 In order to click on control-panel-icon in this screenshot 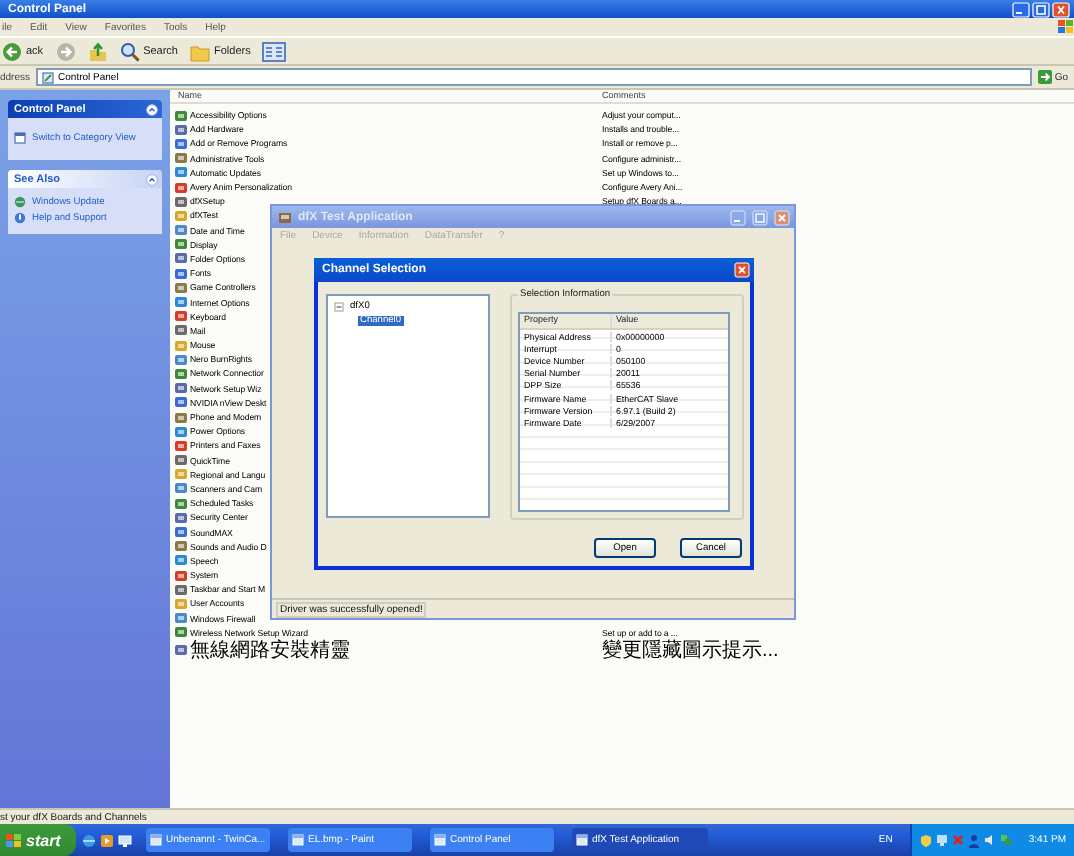, I will do `click(48, 77)`.